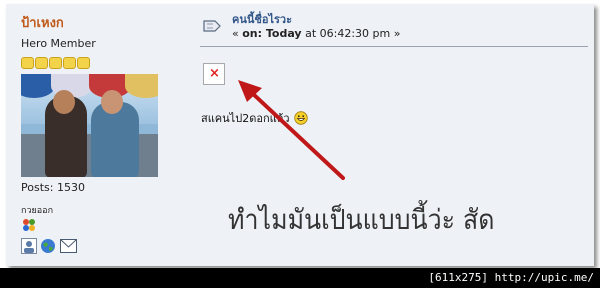 The height and width of the screenshot is (288, 600). Describe the element at coordinates (68, 246) in the screenshot. I see `email-icon` at that location.